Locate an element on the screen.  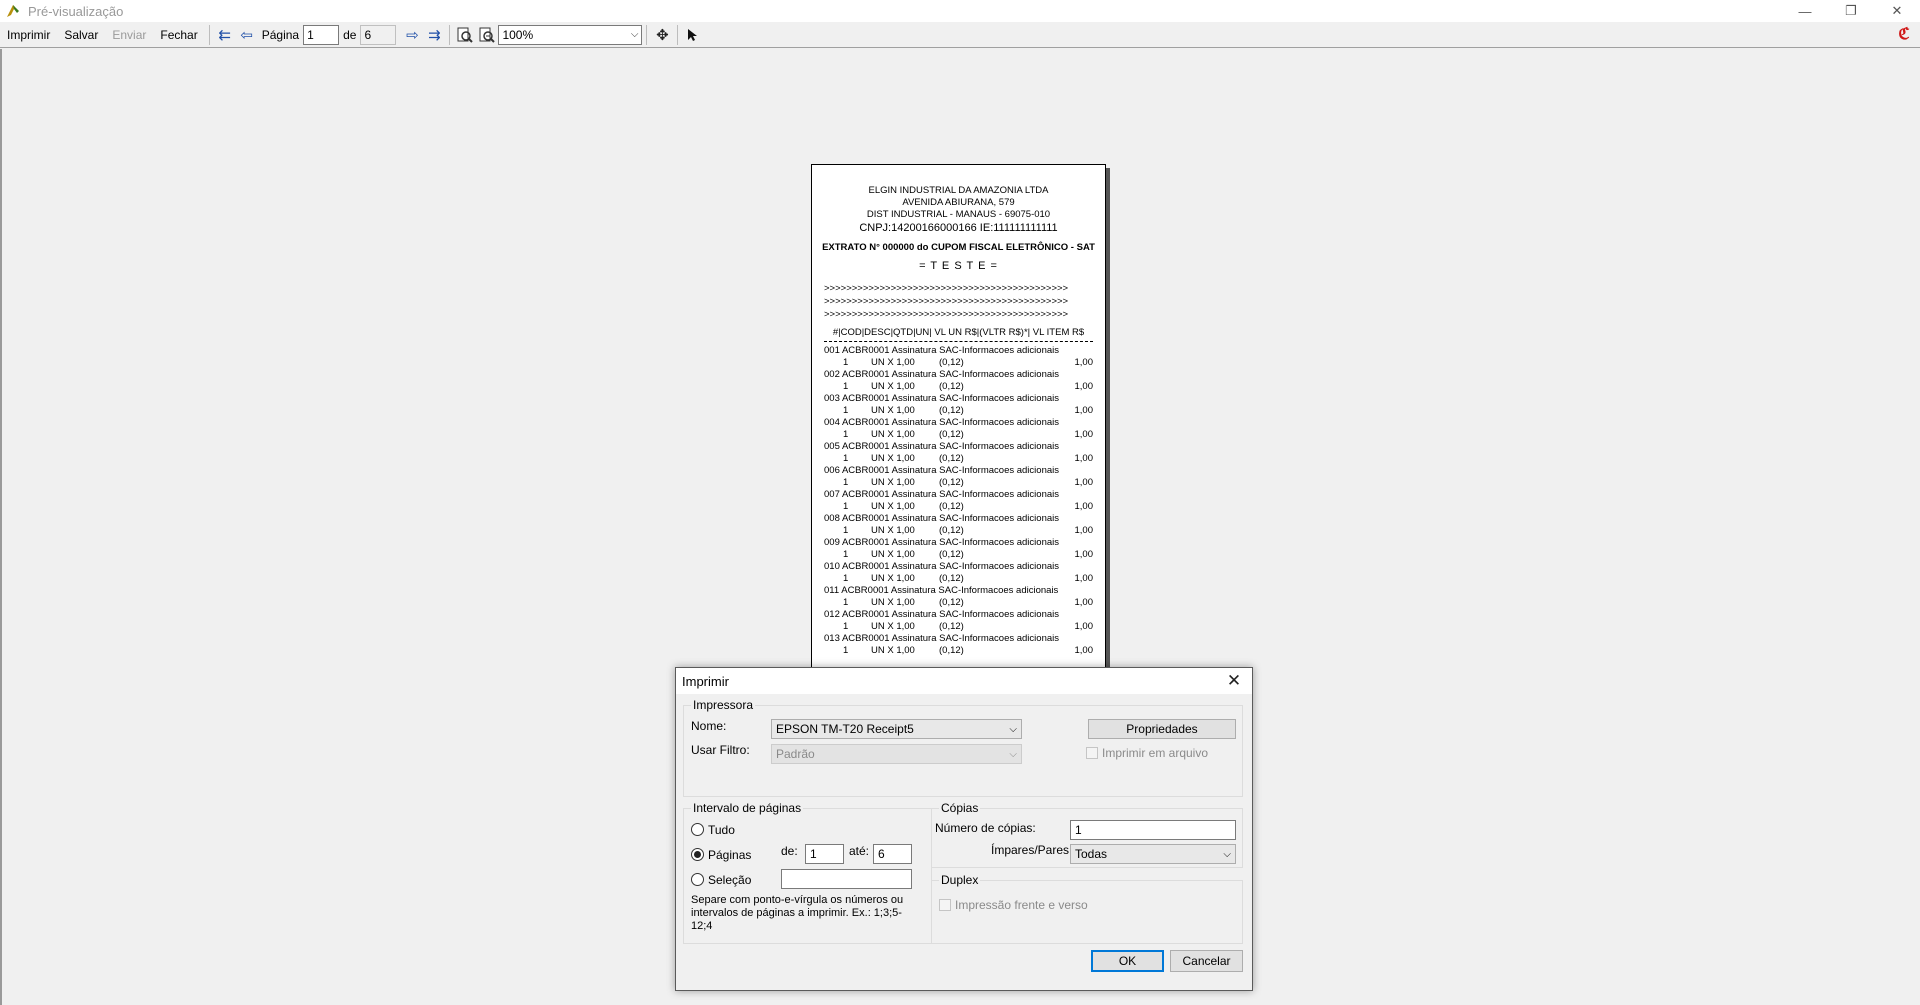
zoom-in-icon is located at coordinates (487, 35).